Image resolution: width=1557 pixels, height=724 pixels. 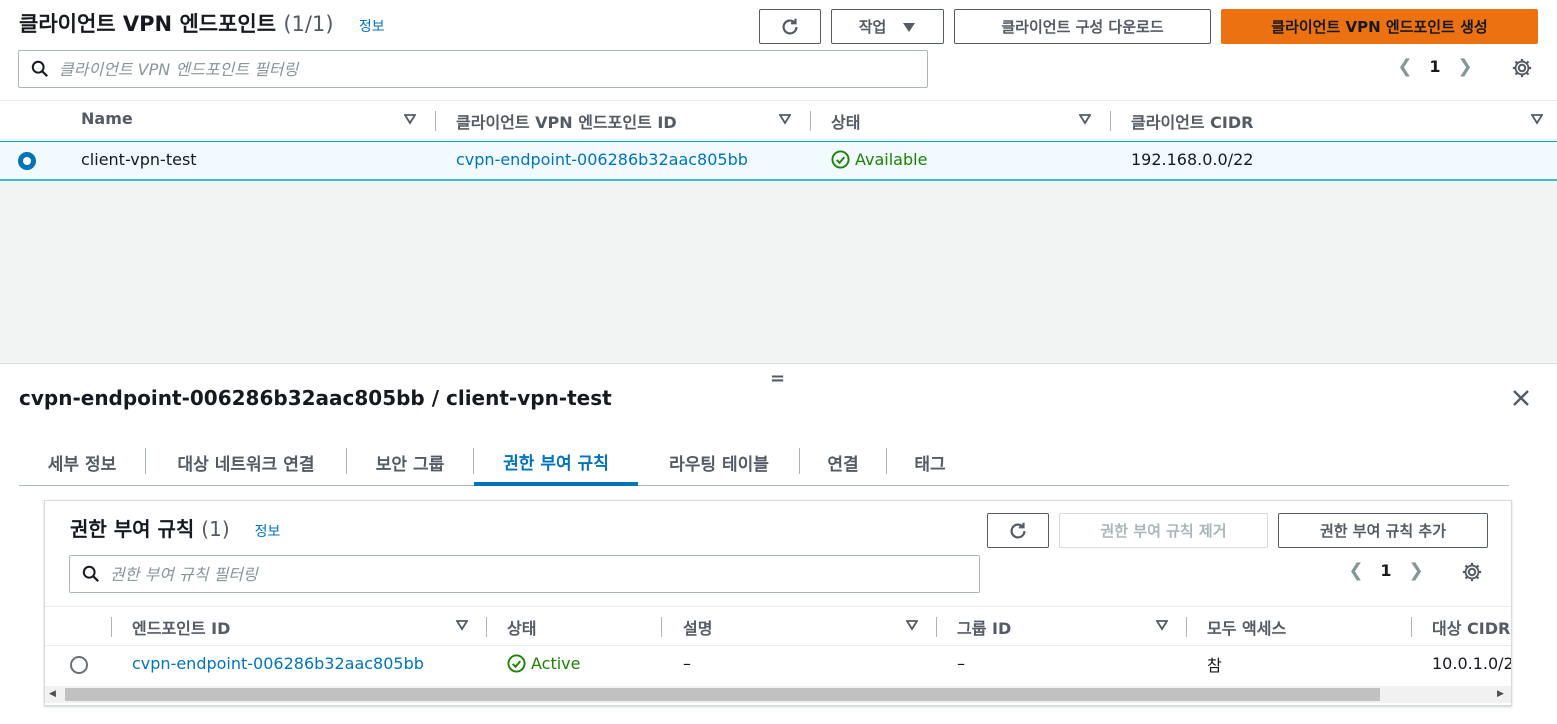 I want to click on scrollbar-thumb, so click(x=722, y=694).